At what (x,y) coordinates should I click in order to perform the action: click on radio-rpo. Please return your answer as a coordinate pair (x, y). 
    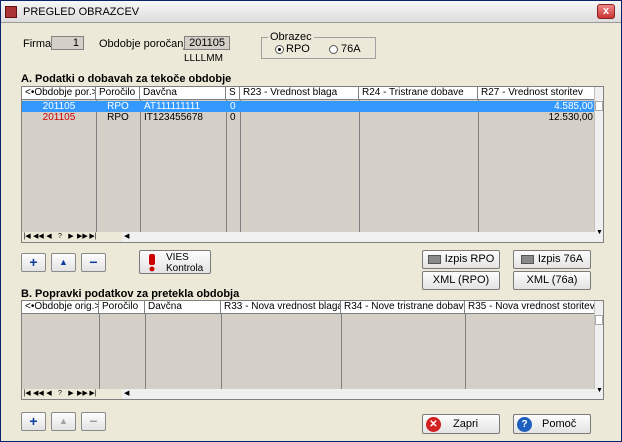
    Looking at the image, I should click on (279, 49).